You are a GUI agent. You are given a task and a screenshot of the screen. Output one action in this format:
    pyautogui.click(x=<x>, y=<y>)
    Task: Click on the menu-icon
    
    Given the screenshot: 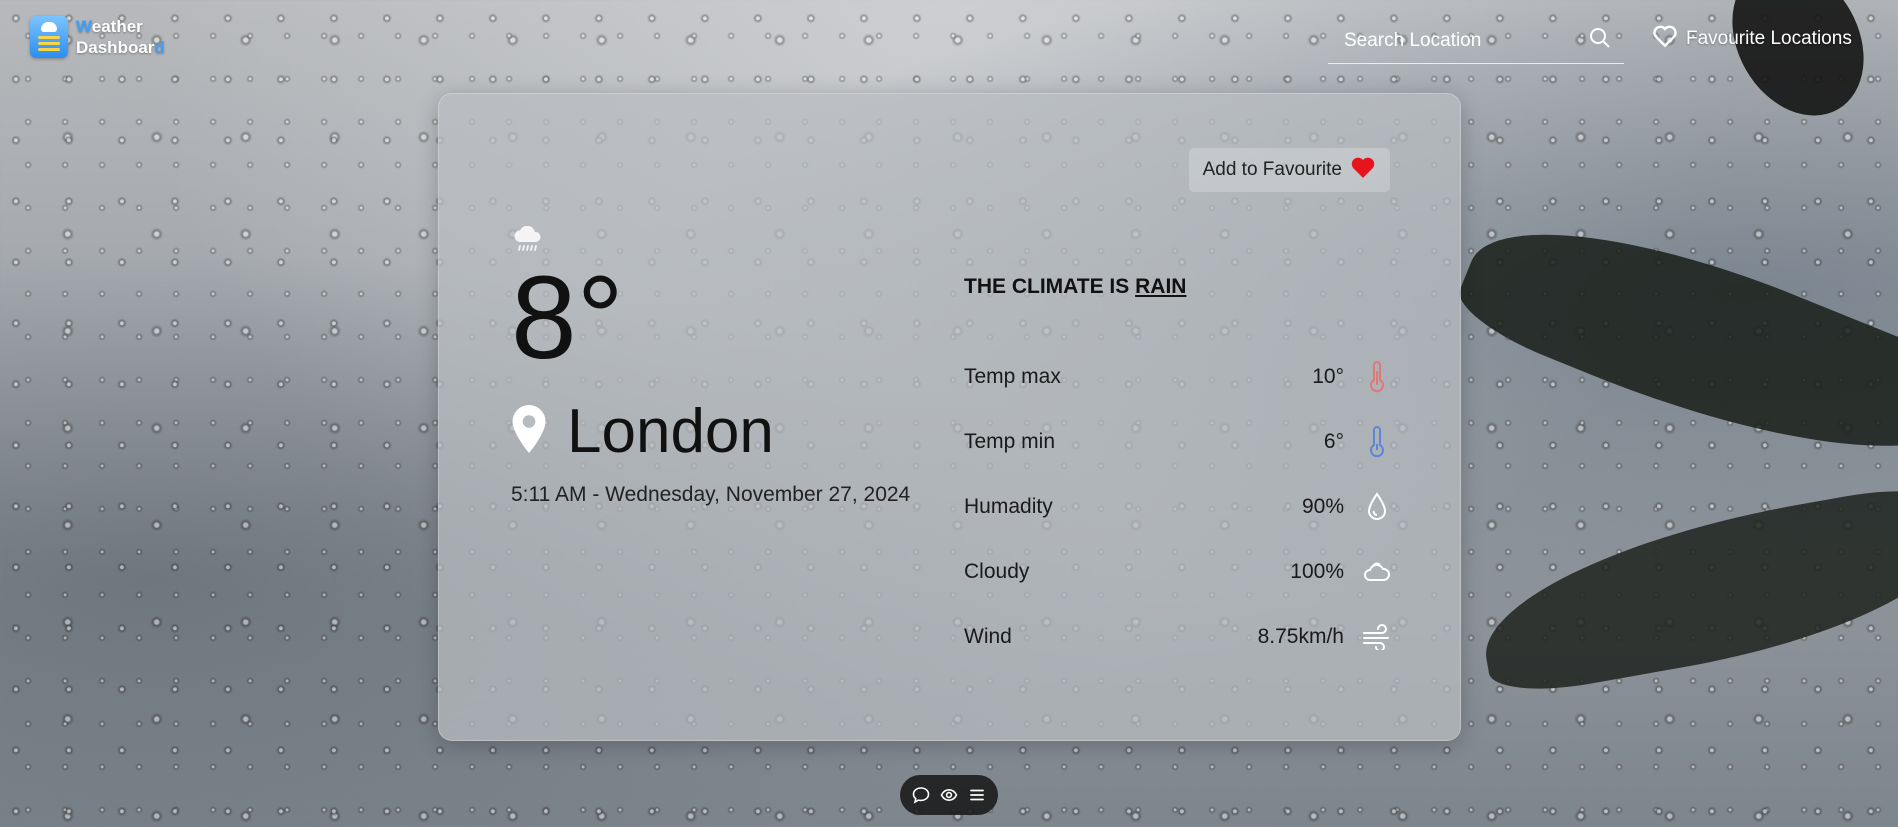 What is the action you would take?
    pyautogui.click(x=977, y=795)
    